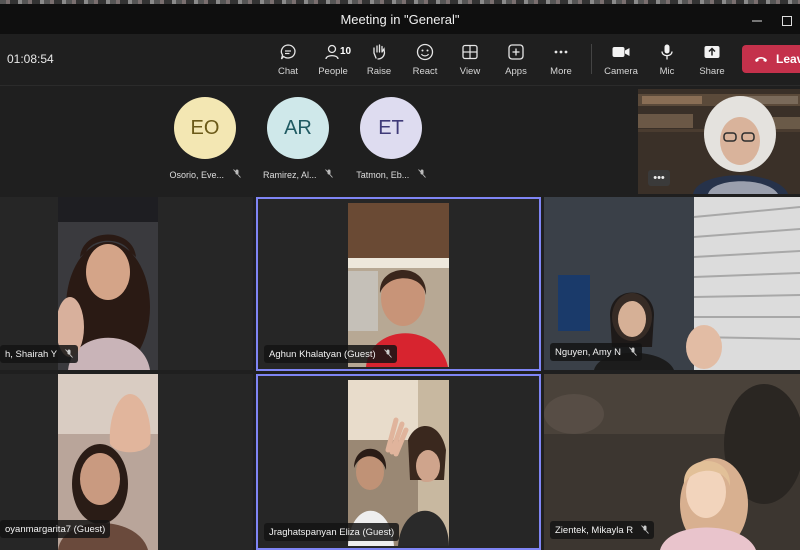 The image size is (800, 550). I want to click on raise-hand-button: Raise, so click(379, 62).